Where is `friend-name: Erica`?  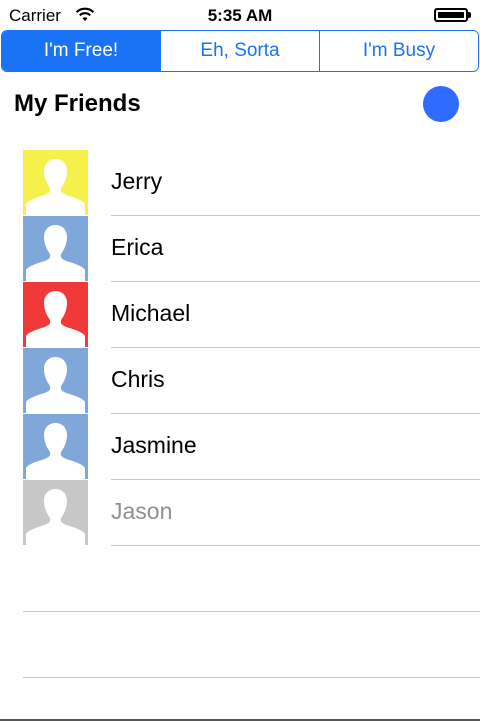
friend-name: Erica is located at coordinates (137, 247).